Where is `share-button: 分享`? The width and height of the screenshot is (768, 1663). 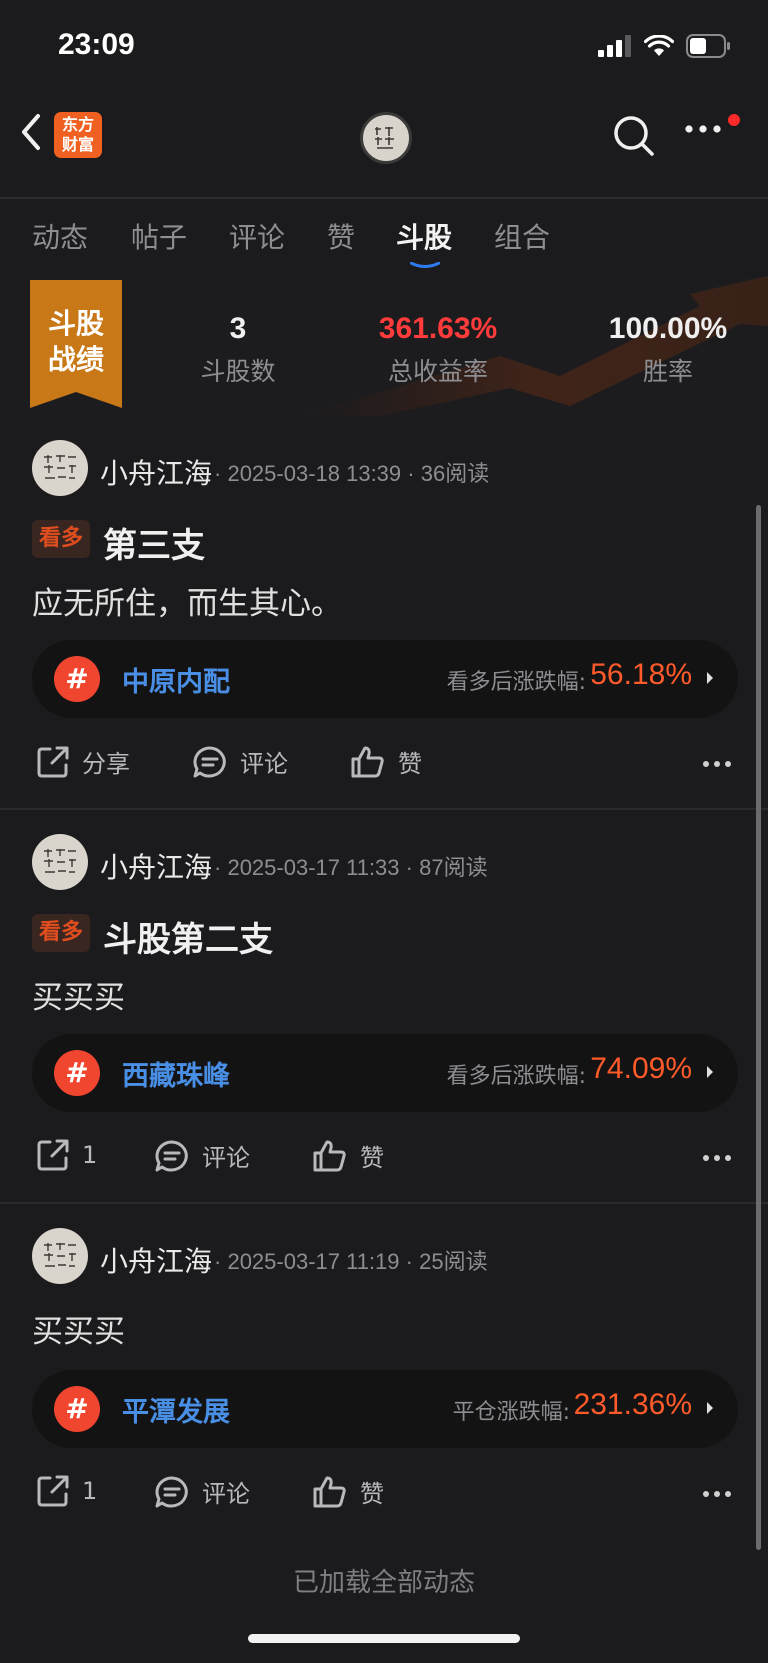
share-button: 分享 is located at coordinates (83, 761).